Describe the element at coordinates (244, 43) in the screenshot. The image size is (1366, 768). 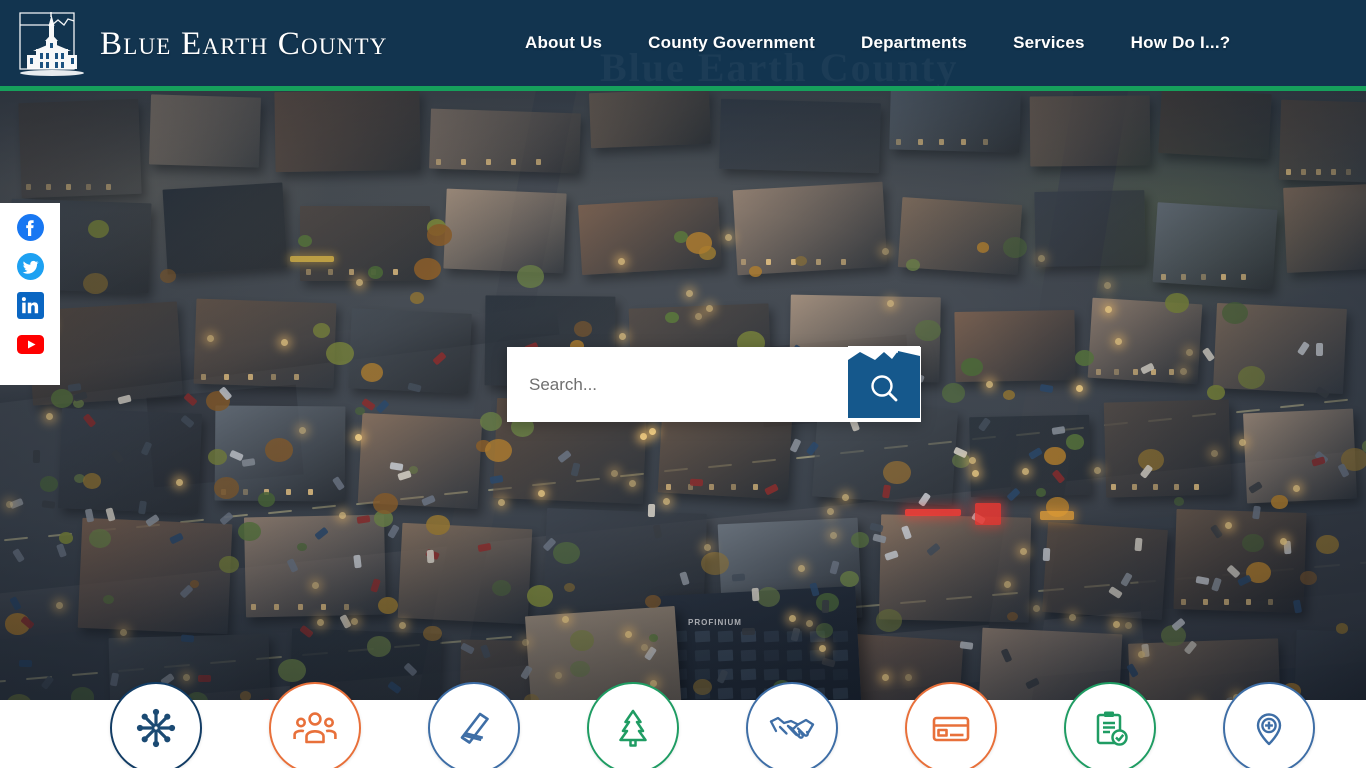
I see `site-title: Blue Earth County` at that location.